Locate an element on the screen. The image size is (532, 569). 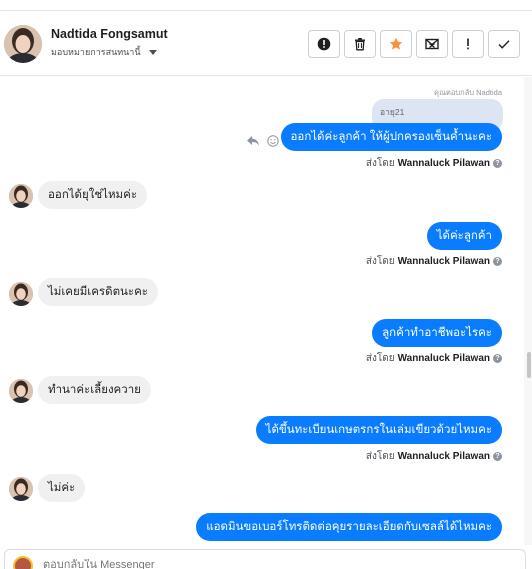
quoted-message-text: อายุ21 is located at coordinates (392, 112).